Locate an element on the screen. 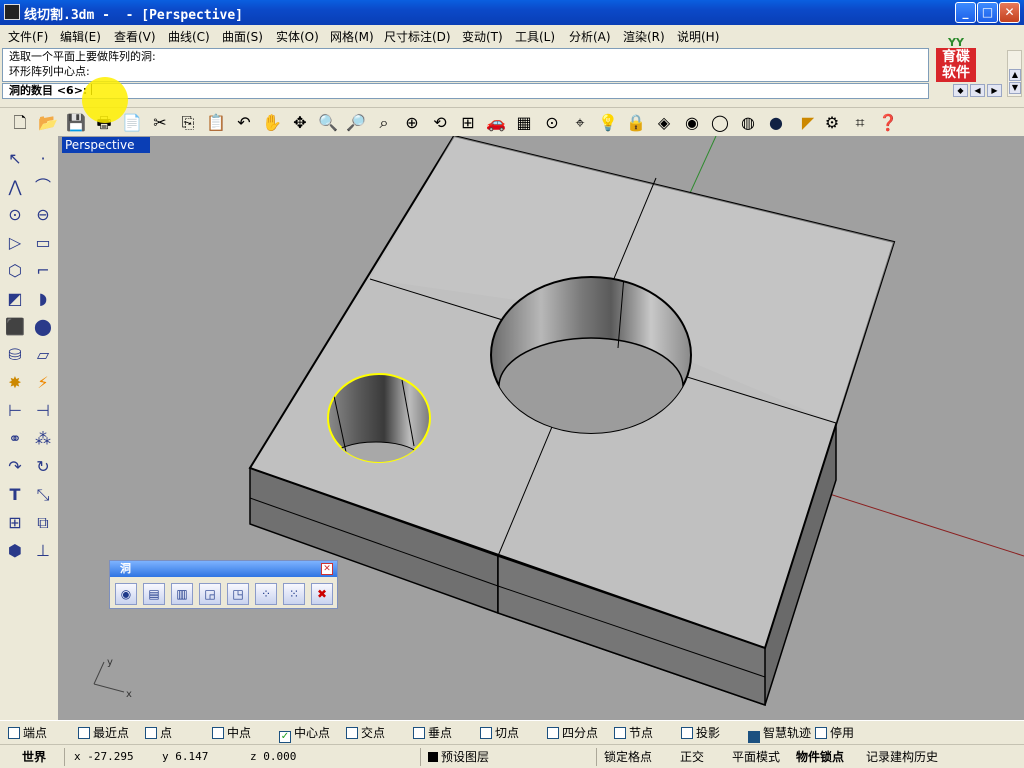  menu-edit: 编辑(E) is located at coordinates (80, 36).